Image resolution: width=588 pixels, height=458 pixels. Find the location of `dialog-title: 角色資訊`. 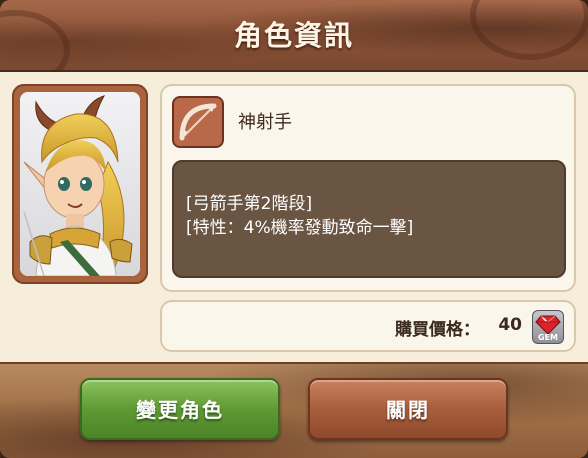

dialog-title: 角色資訊 is located at coordinates (293, 35).